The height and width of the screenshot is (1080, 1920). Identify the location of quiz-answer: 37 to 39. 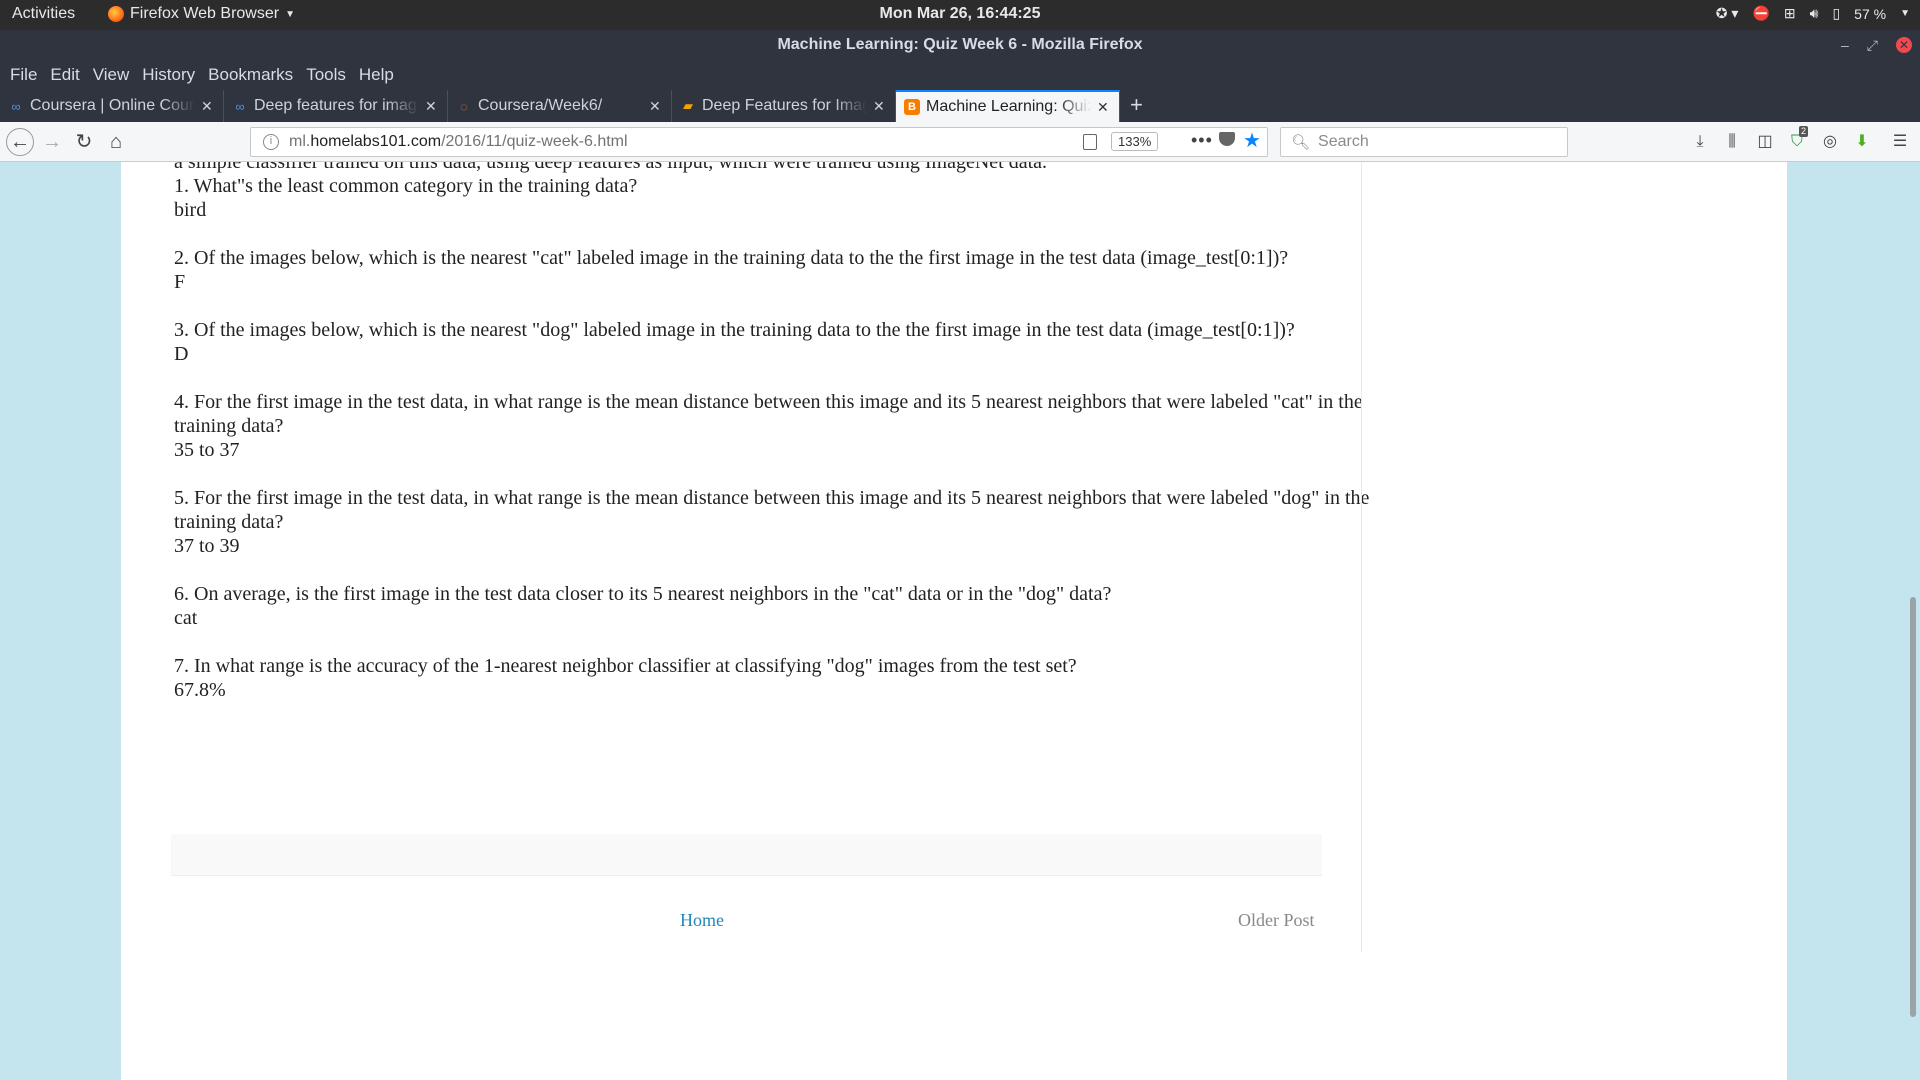
(207, 546).